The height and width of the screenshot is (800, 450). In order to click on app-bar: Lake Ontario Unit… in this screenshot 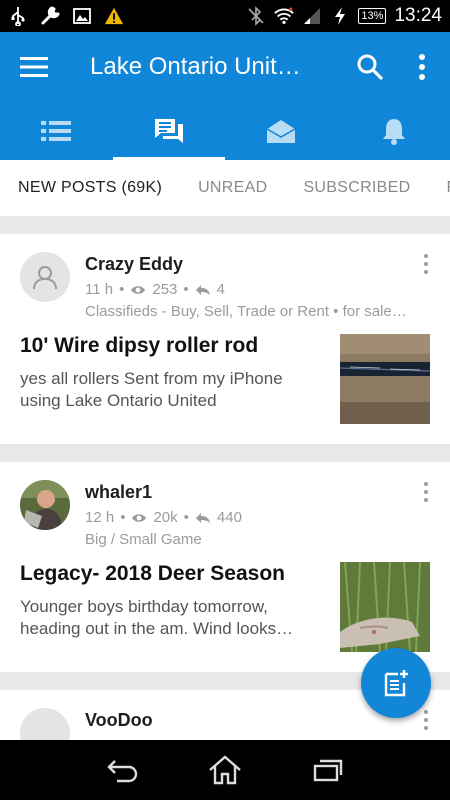, I will do `click(225, 67)`.